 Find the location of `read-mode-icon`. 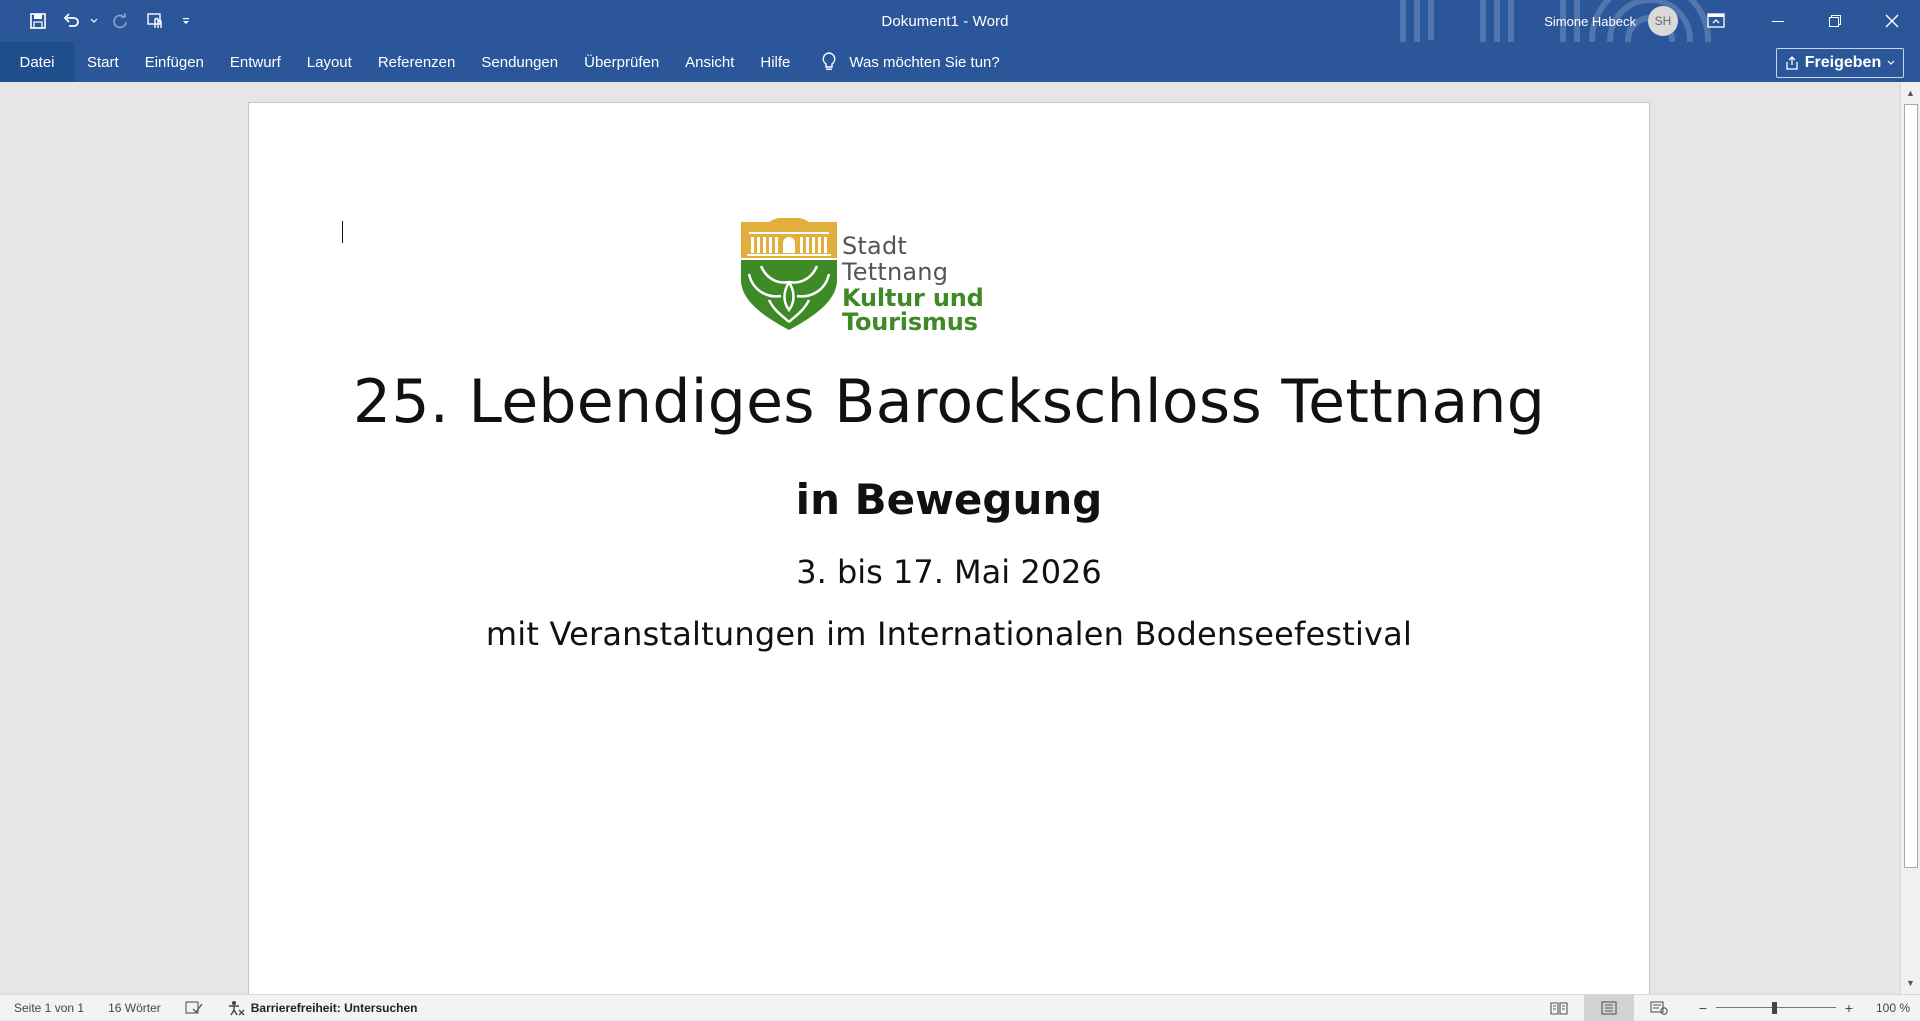

read-mode-icon is located at coordinates (1559, 1008).